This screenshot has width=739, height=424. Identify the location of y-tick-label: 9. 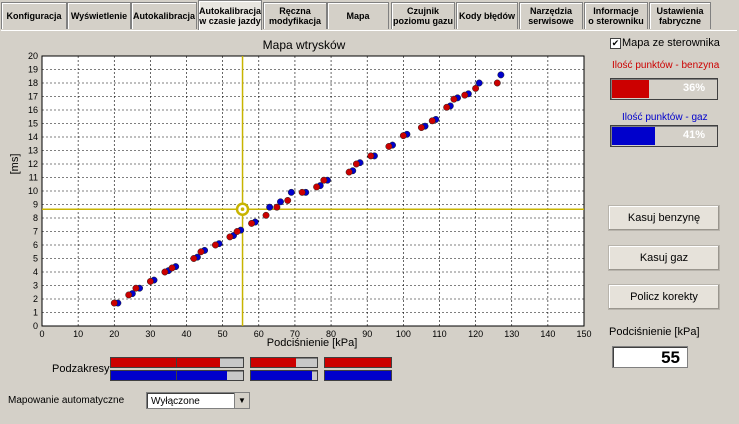
(35, 205).